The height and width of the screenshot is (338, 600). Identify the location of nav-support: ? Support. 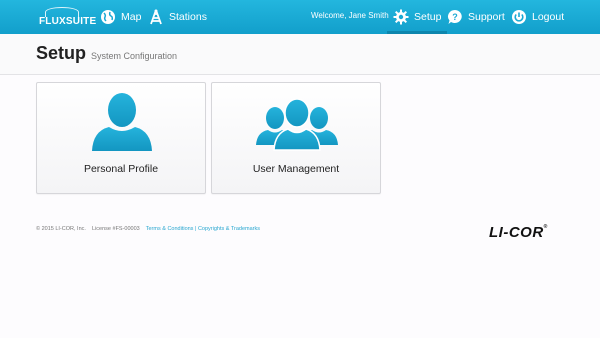
(476, 17).